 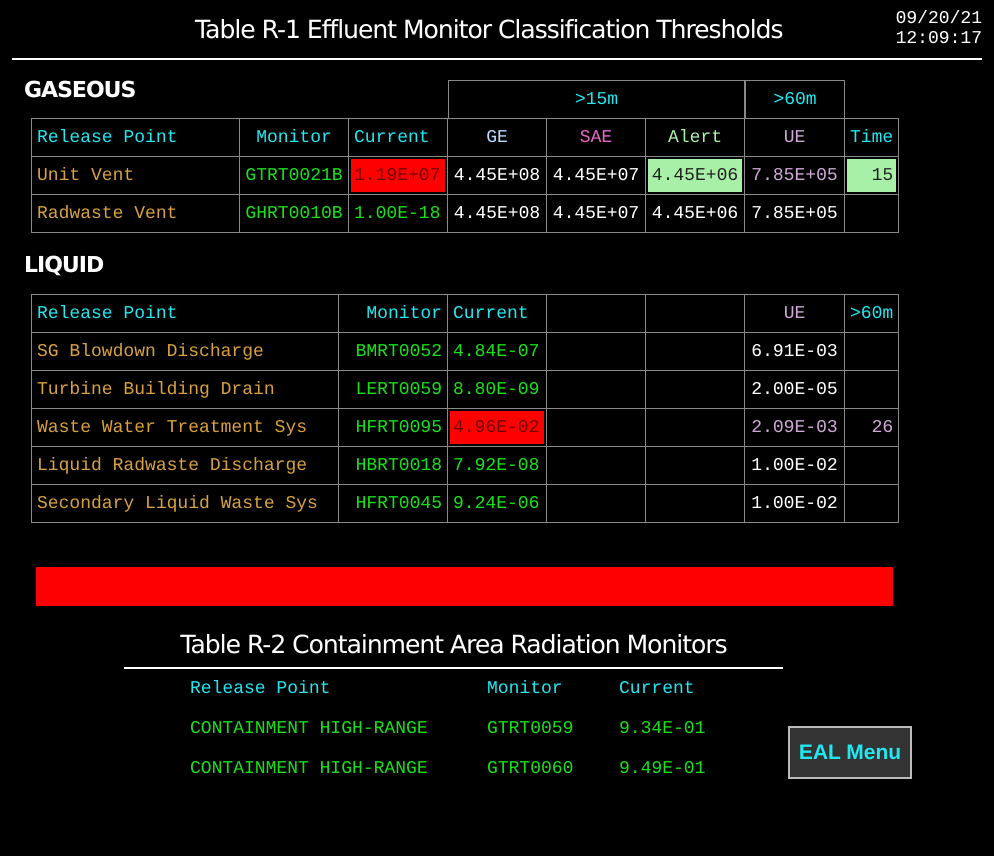 What do you see at coordinates (694, 138) in the screenshot?
I see `column-header: Alert` at bounding box center [694, 138].